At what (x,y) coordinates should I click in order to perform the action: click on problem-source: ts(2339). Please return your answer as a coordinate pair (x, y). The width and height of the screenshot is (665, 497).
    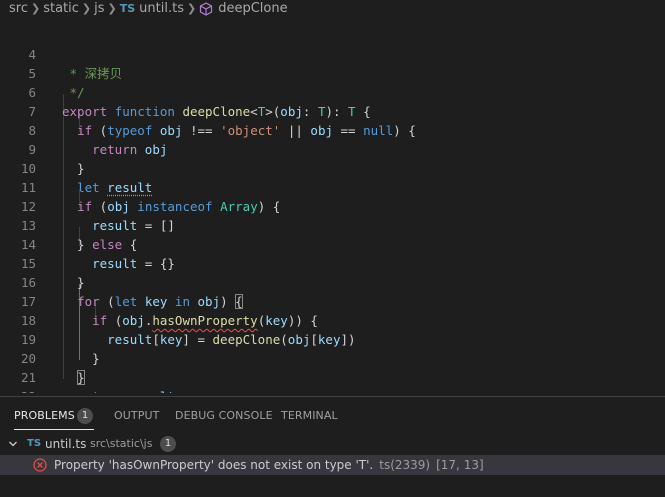
    Looking at the image, I should click on (405, 465).